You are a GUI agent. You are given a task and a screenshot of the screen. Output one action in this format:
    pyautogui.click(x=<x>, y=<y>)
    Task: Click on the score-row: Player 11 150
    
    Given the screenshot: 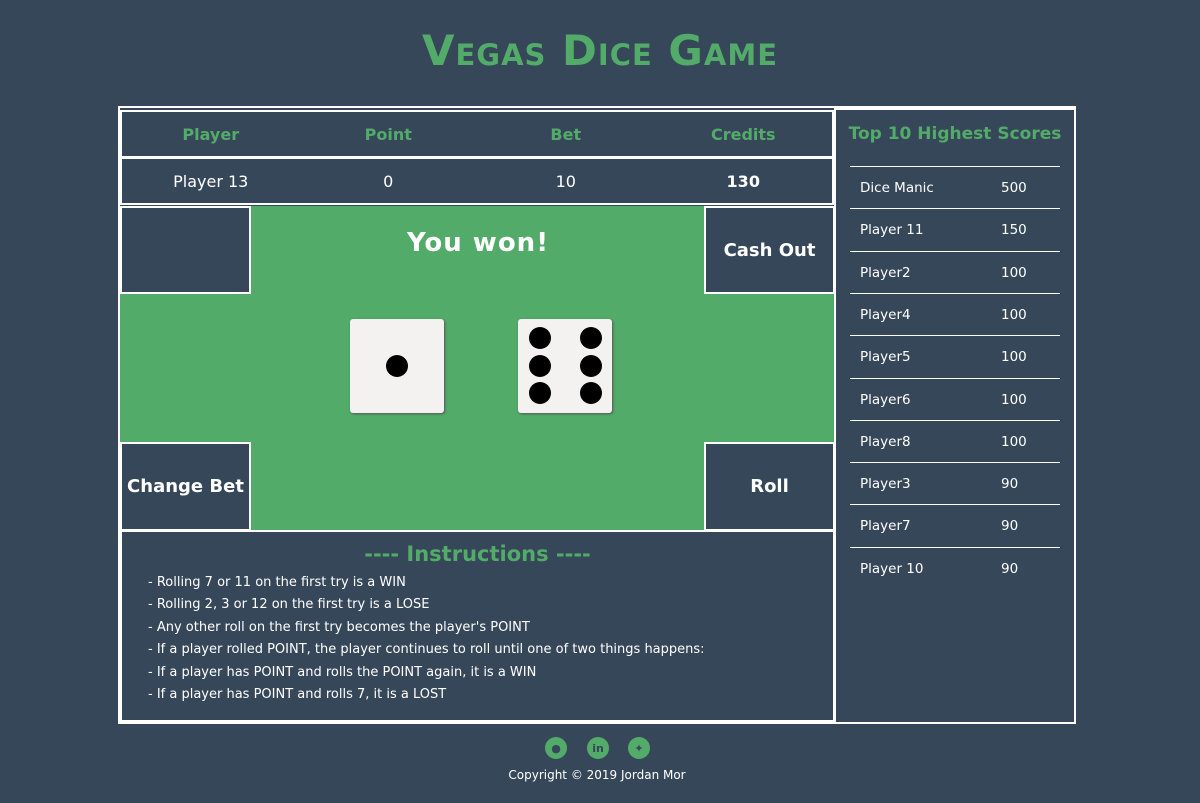 What is the action you would take?
    pyautogui.click(x=955, y=229)
    